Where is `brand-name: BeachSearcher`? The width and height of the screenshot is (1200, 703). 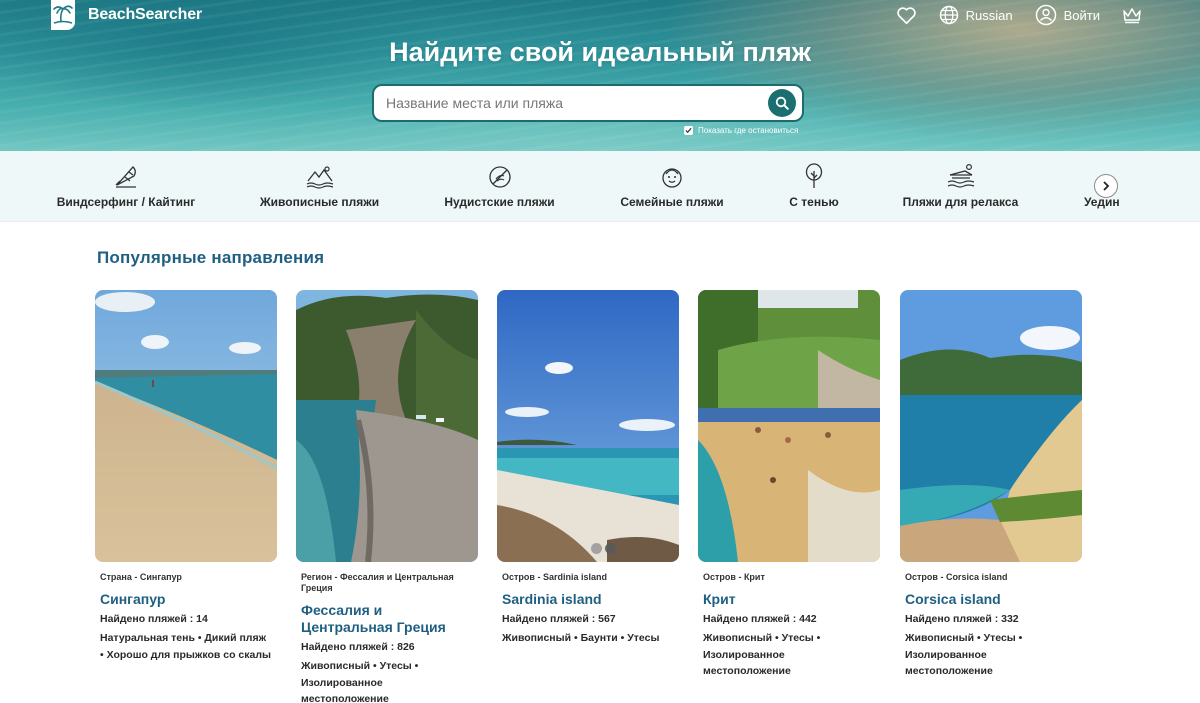 brand-name: BeachSearcher is located at coordinates (145, 14).